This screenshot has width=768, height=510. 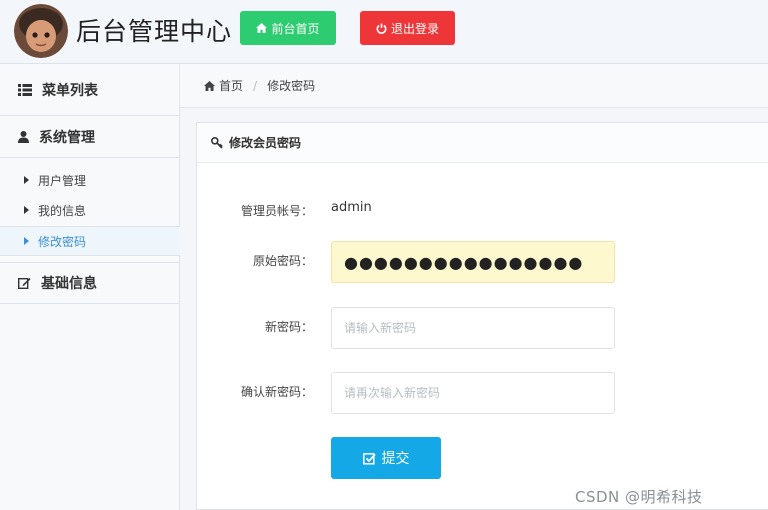 I want to click on sidebar-item-user-management: 用户管理, so click(x=90, y=180).